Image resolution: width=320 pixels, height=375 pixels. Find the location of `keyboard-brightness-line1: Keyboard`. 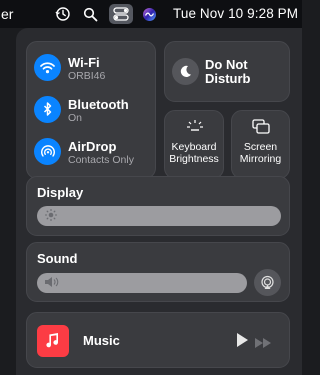

keyboard-brightness-line1: Keyboard is located at coordinates (194, 147).